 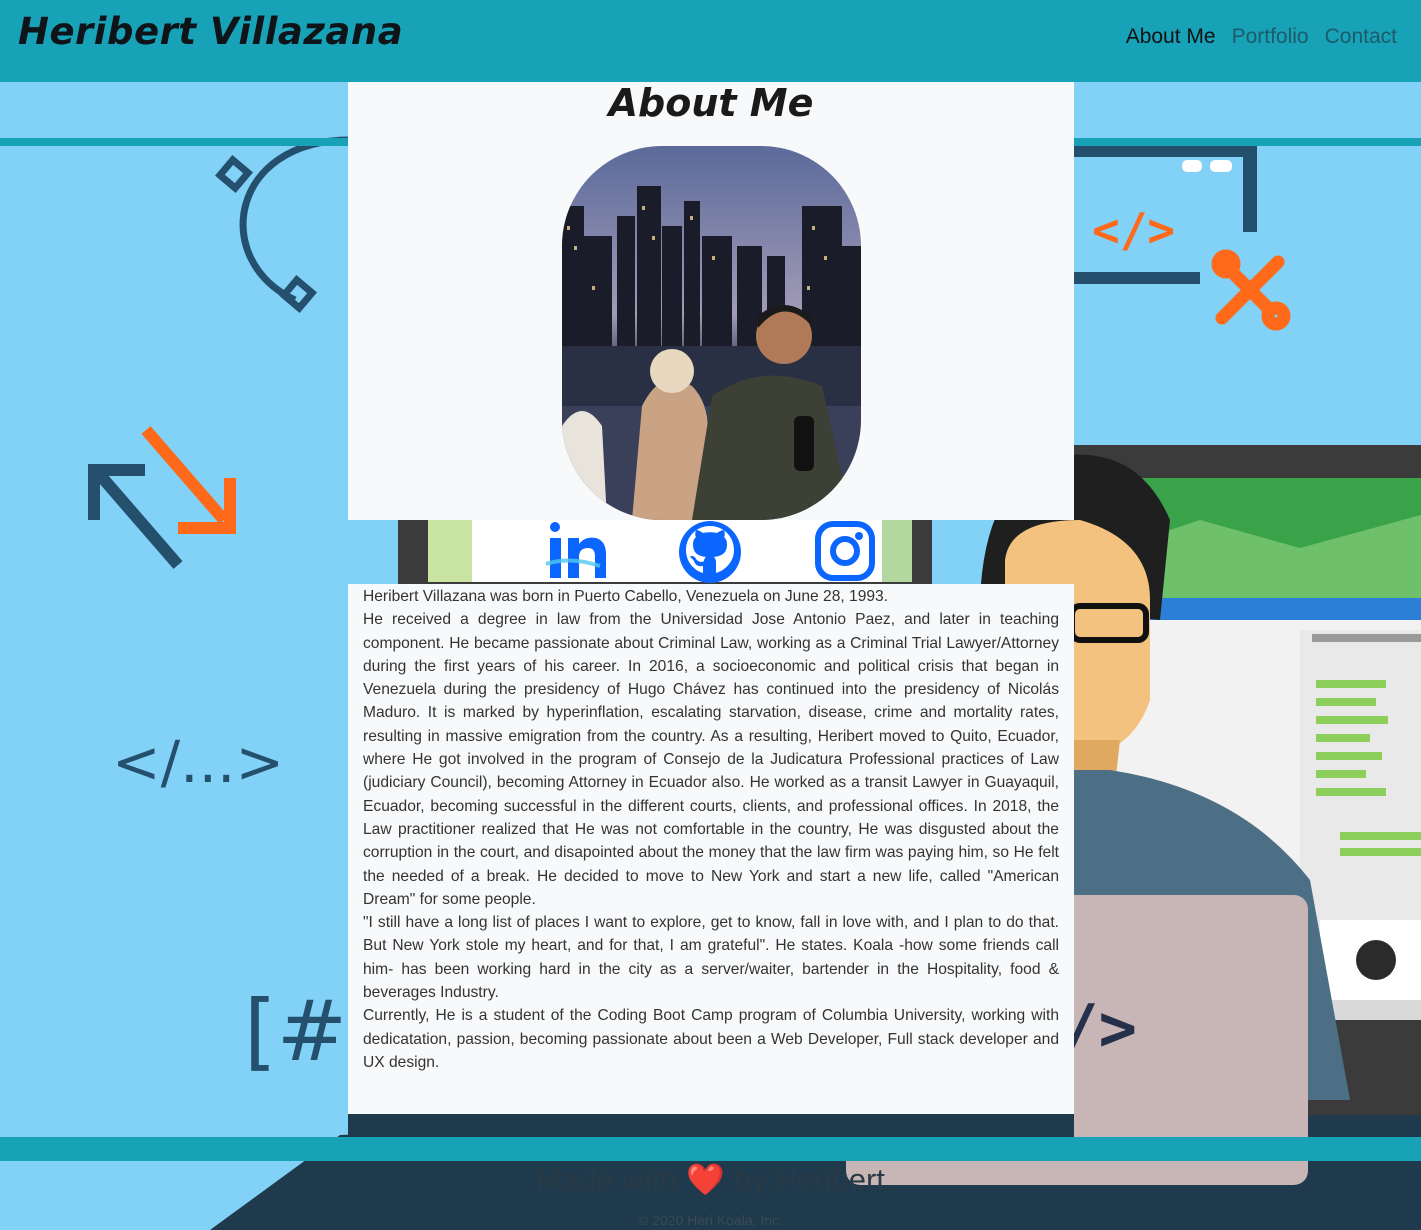 What do you see at coordinates (705, 1179) in the screenshot?
I see `heart-icon: ❤️` at bounding box center [705, 1179].